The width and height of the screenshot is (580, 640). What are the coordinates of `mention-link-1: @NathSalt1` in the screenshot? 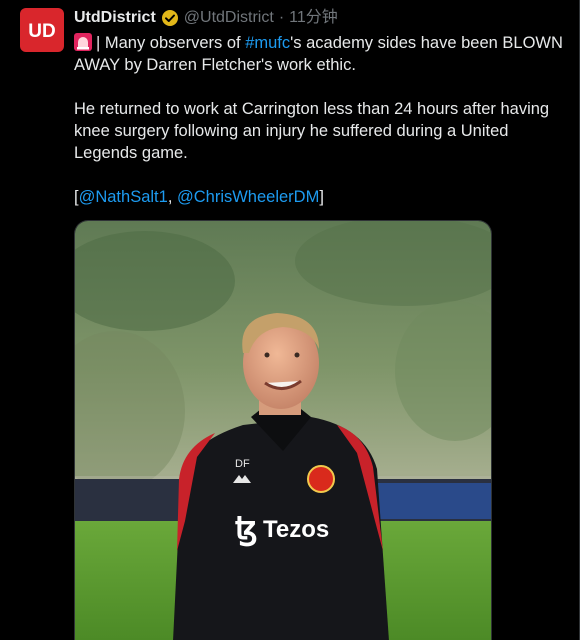 It's located at (123, 197).